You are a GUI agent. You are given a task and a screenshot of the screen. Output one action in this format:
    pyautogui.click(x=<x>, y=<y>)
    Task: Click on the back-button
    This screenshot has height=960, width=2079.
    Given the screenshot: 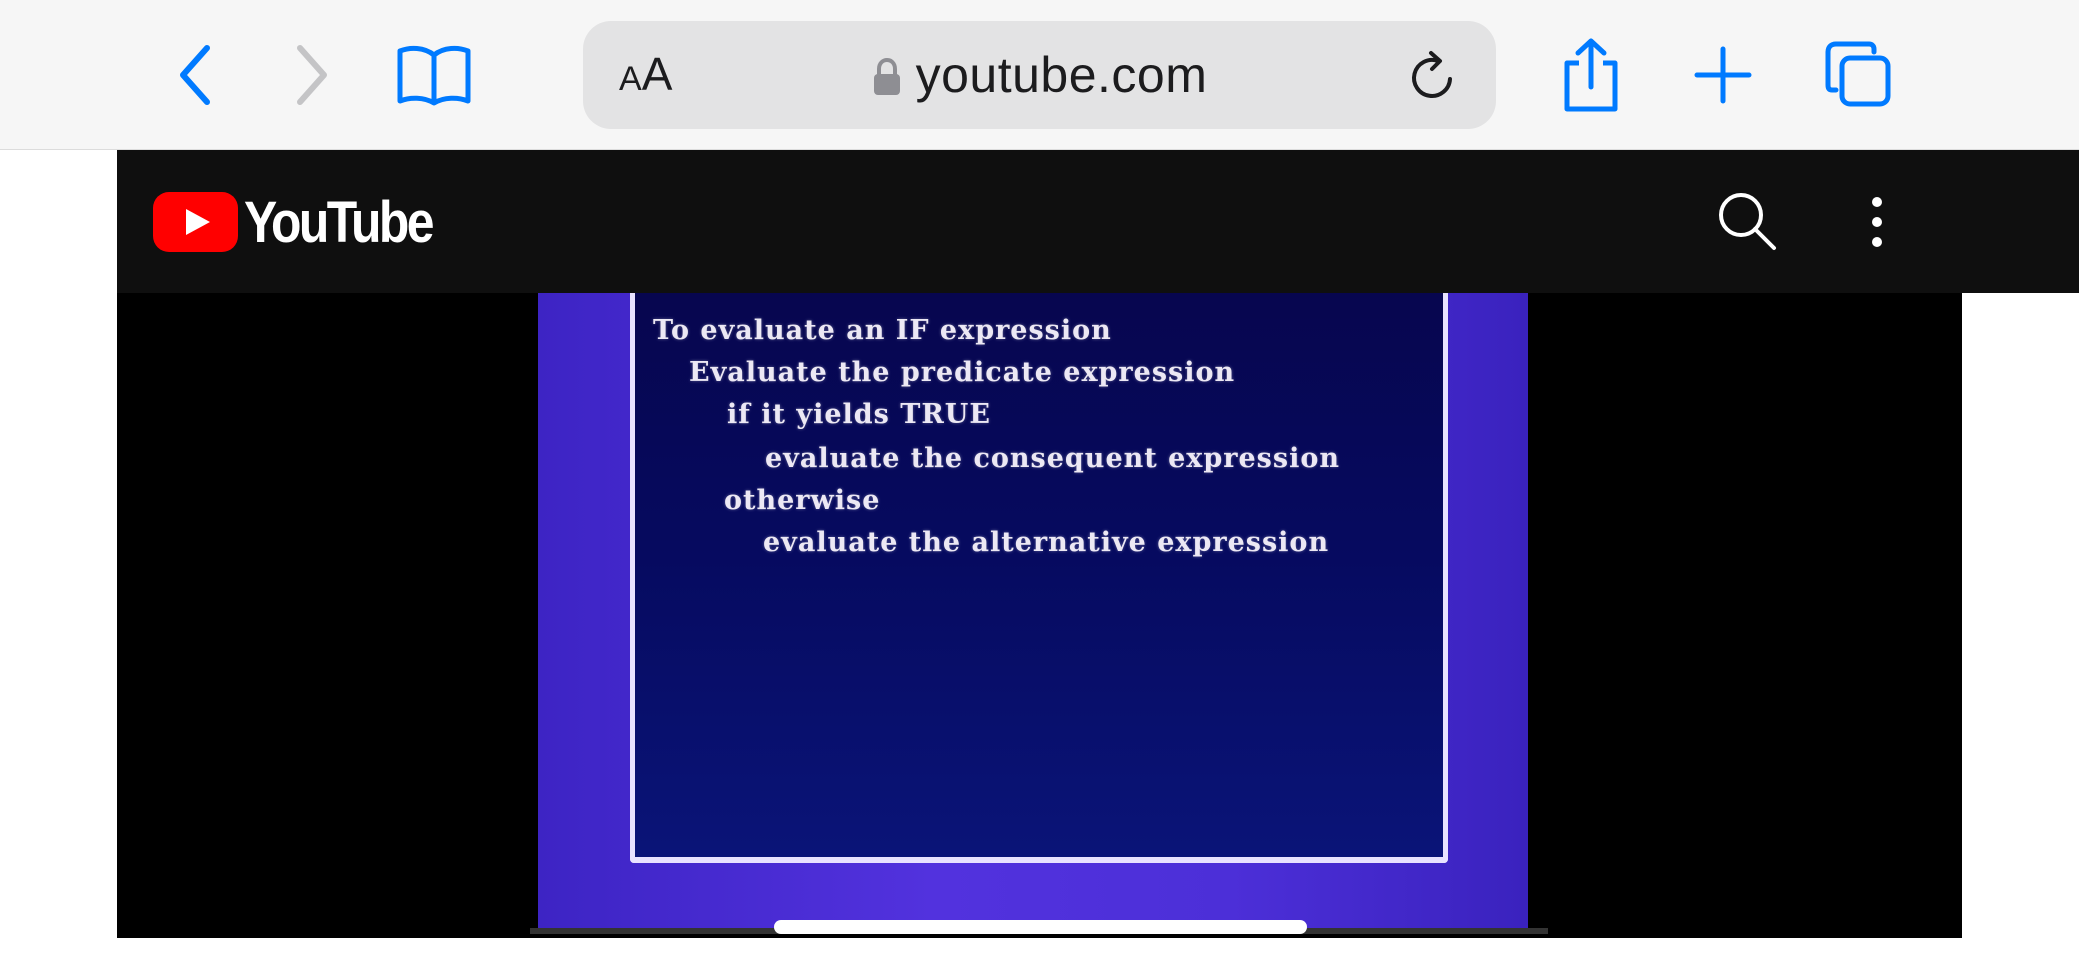 What is the action you would take?
    pyautogui.click(x=196, y=75)
    